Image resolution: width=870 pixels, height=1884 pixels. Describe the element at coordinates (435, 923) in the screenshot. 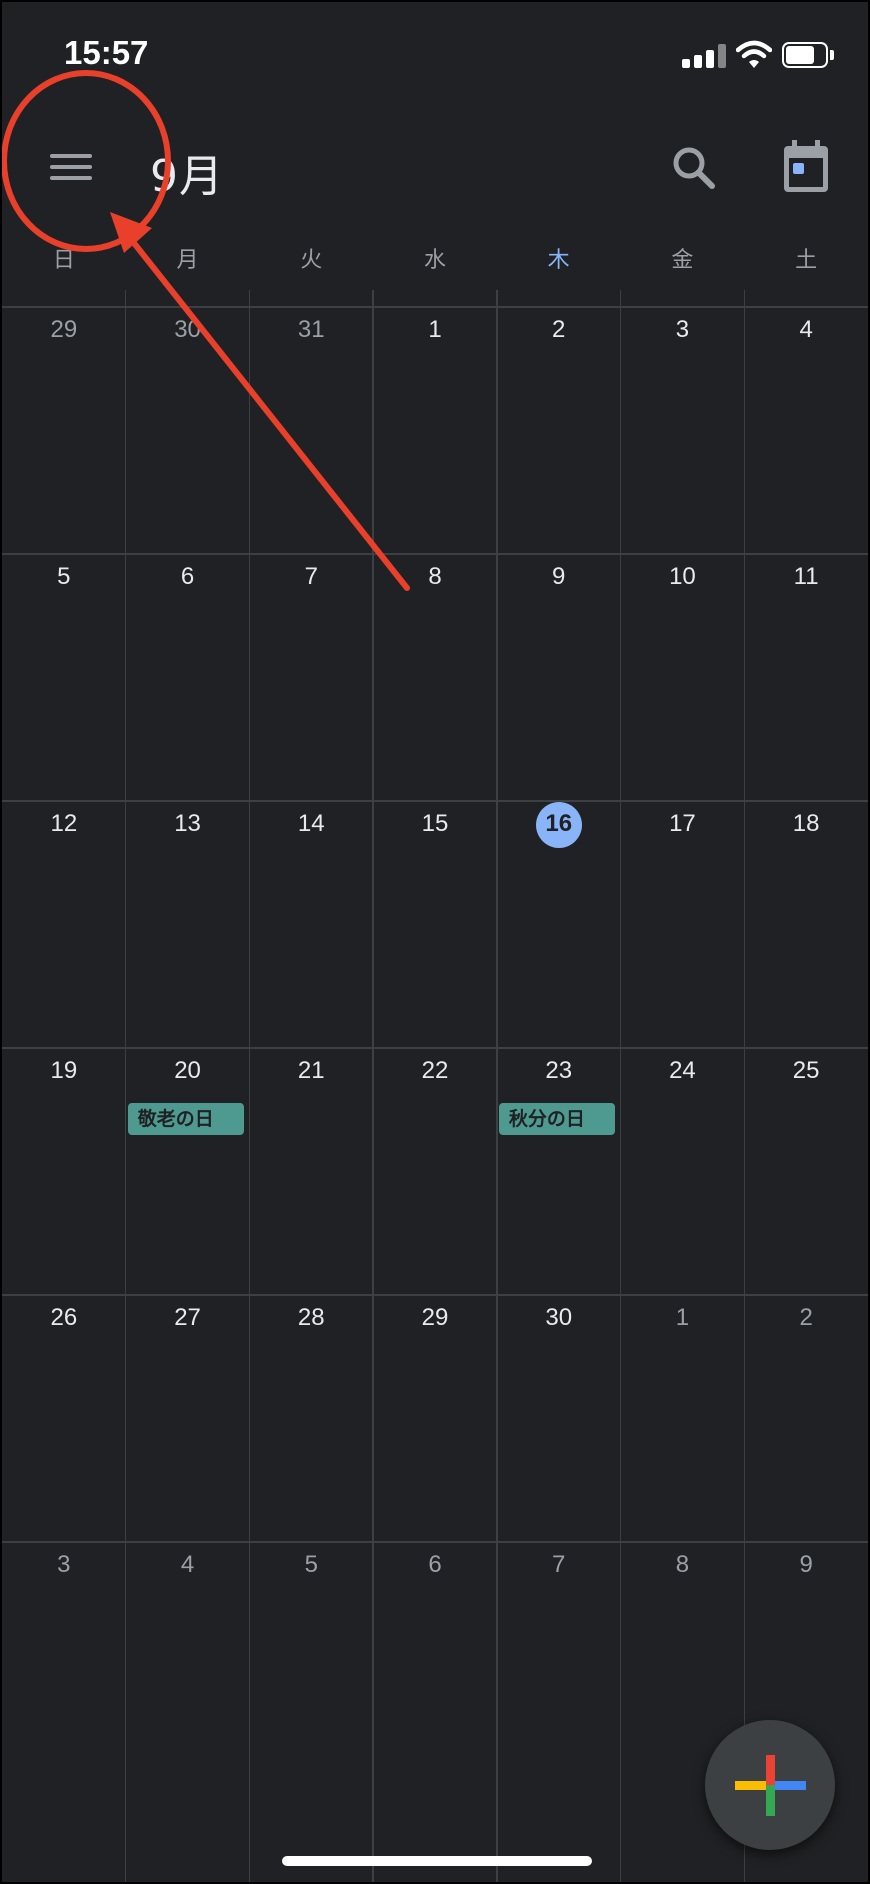

I see `day-cell: 15` at that location.